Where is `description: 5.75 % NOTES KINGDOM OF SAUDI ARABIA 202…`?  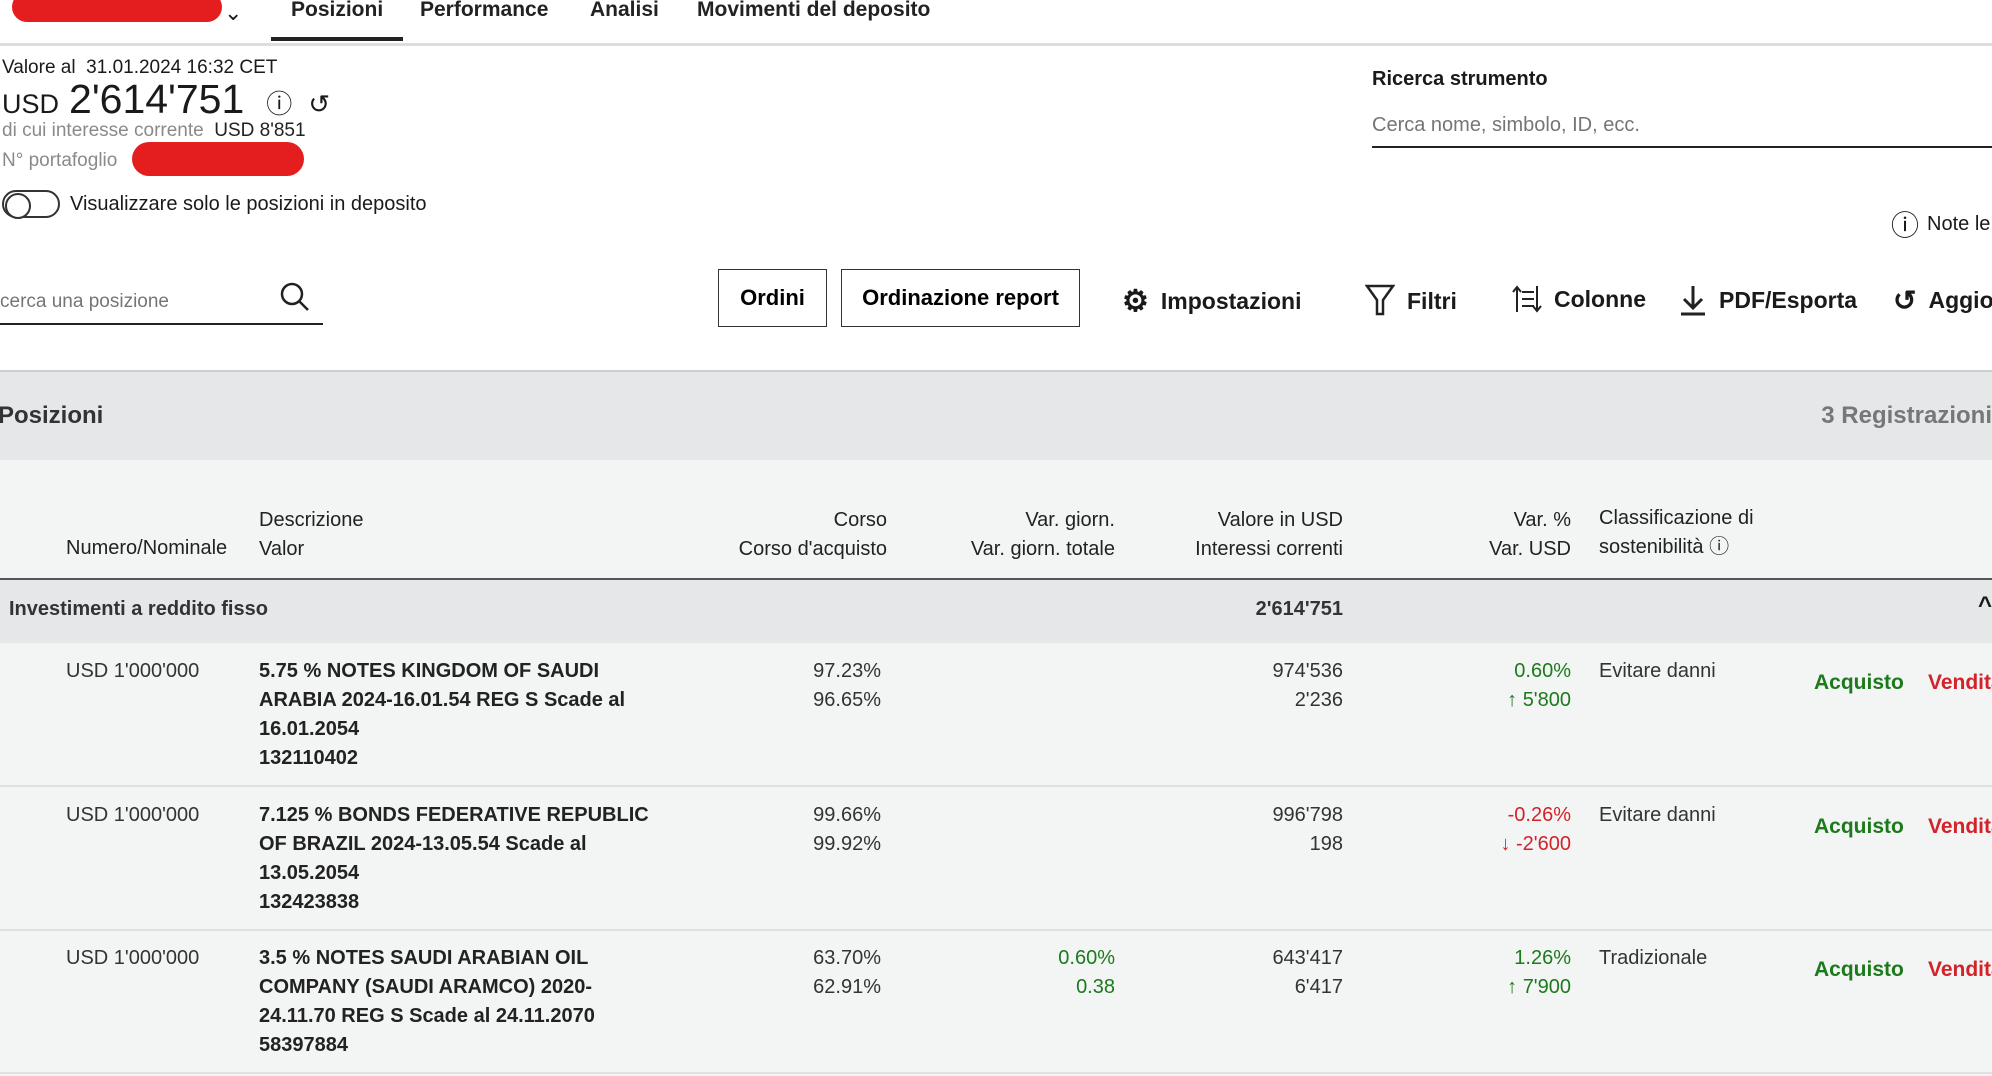 description: 5.75 % NOTES KINGDOM OF SAUDI ARABIA 202… is located at coordinates (459, 715).